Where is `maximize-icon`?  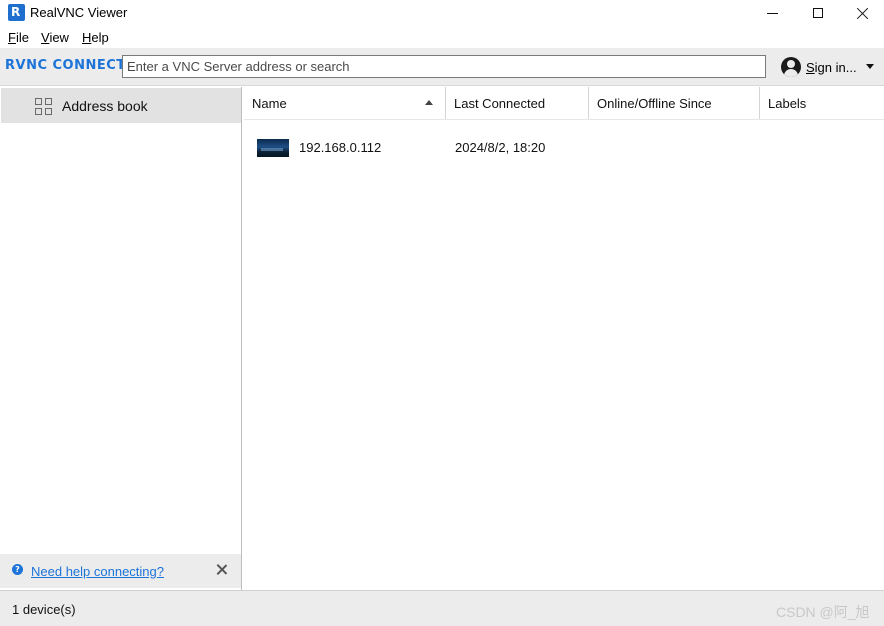
maximize-icon is located at coordinates (818, 13).